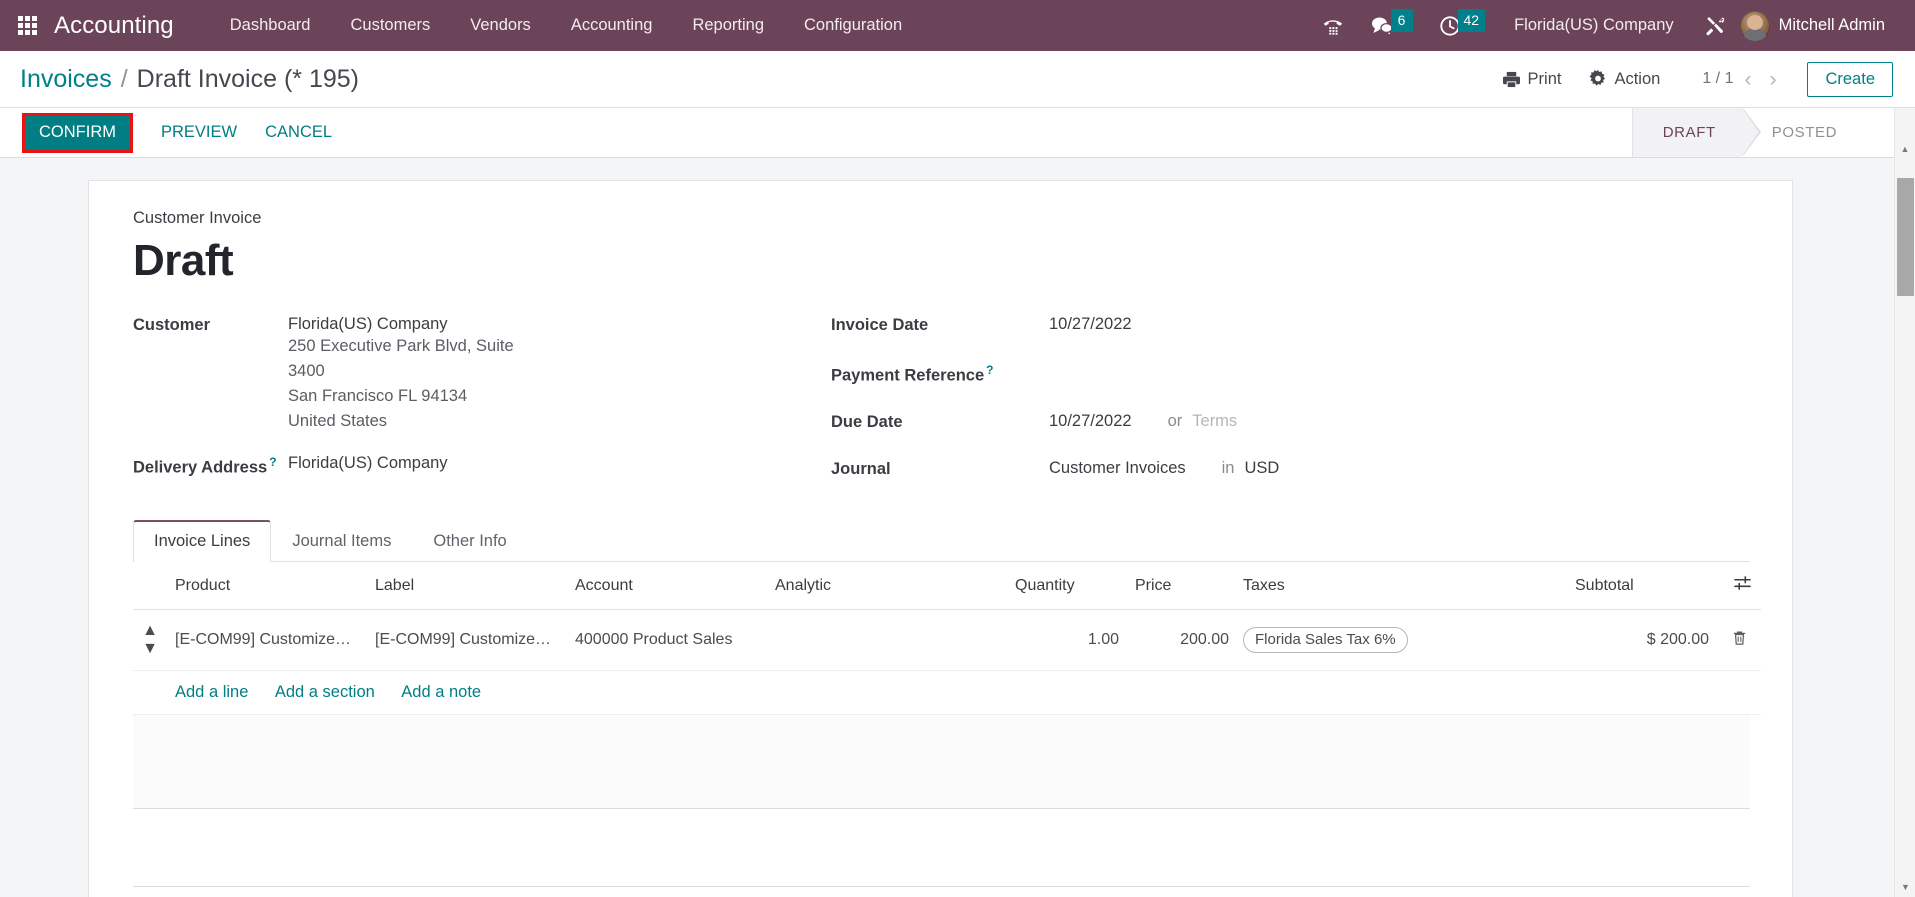 The height and width of the screenshot is (897, 1915). Describe the element at coordinates (1325, 640) in the screenshot. I see `status-badge: Florida Sales Tax 6%` at that location.